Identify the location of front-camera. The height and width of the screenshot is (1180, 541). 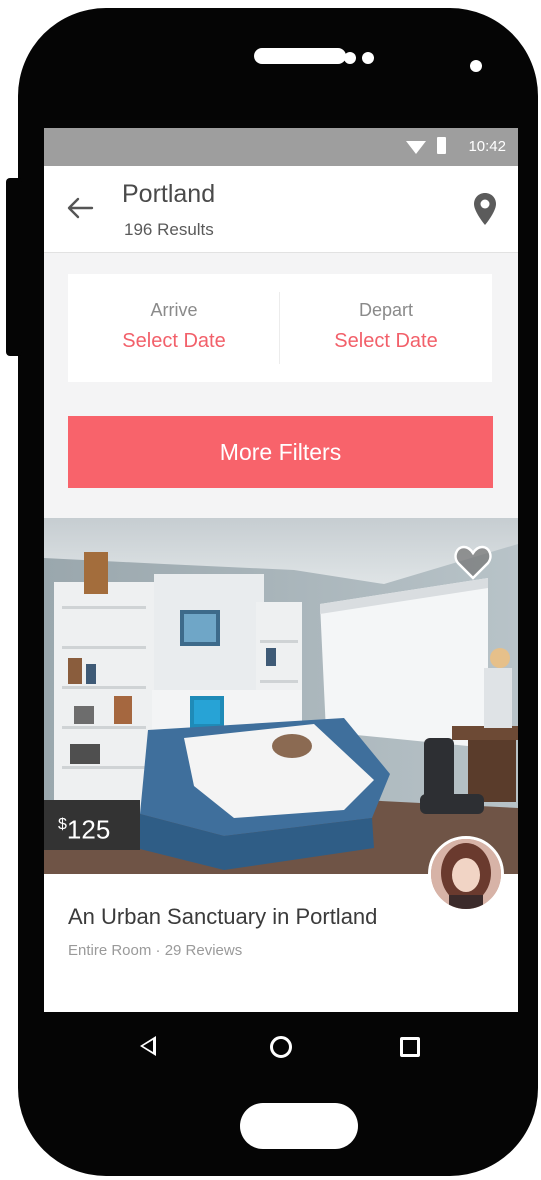
(476, 66).